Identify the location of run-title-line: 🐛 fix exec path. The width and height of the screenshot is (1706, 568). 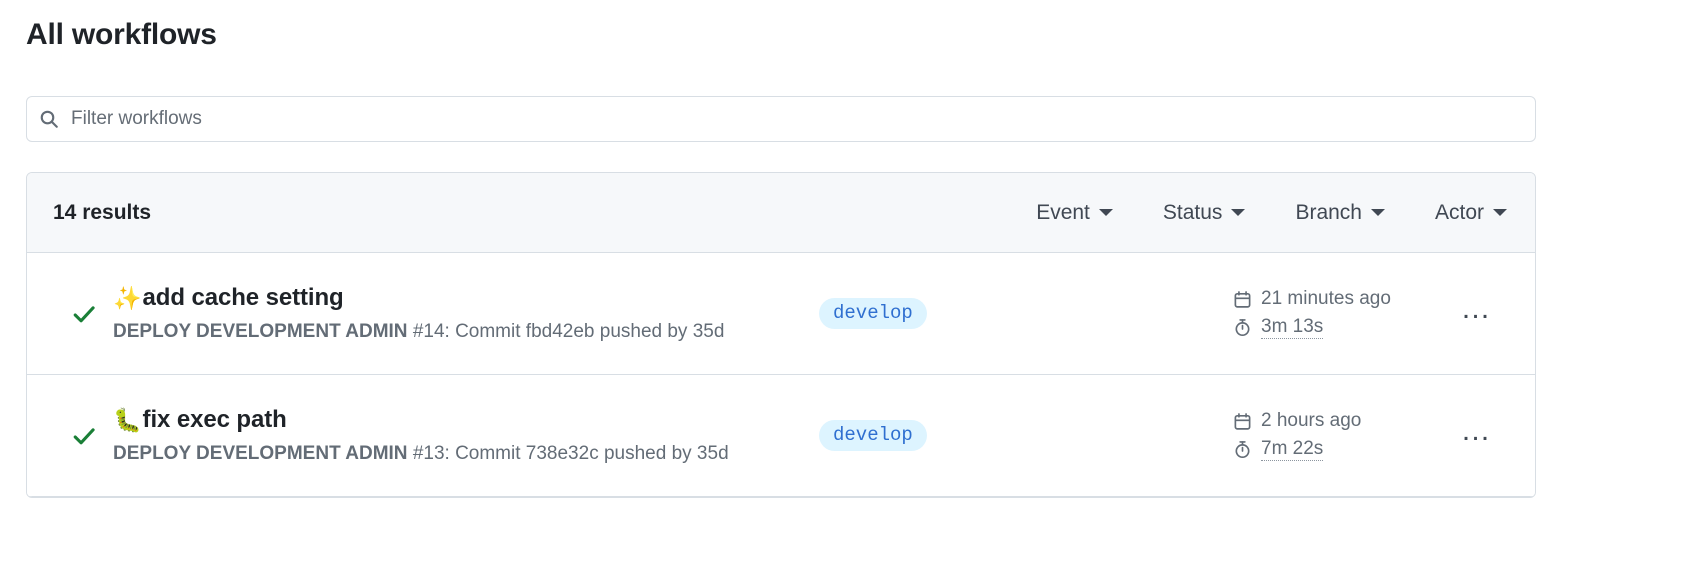
(459, 420).